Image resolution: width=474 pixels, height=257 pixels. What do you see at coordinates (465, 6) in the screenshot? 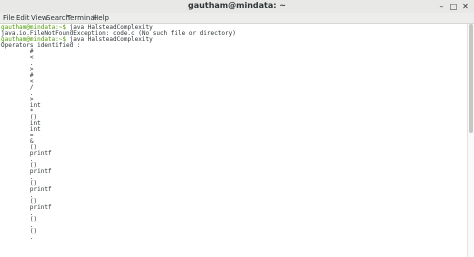
I see `close-icon: ✕` at bounding box center [465, 6].